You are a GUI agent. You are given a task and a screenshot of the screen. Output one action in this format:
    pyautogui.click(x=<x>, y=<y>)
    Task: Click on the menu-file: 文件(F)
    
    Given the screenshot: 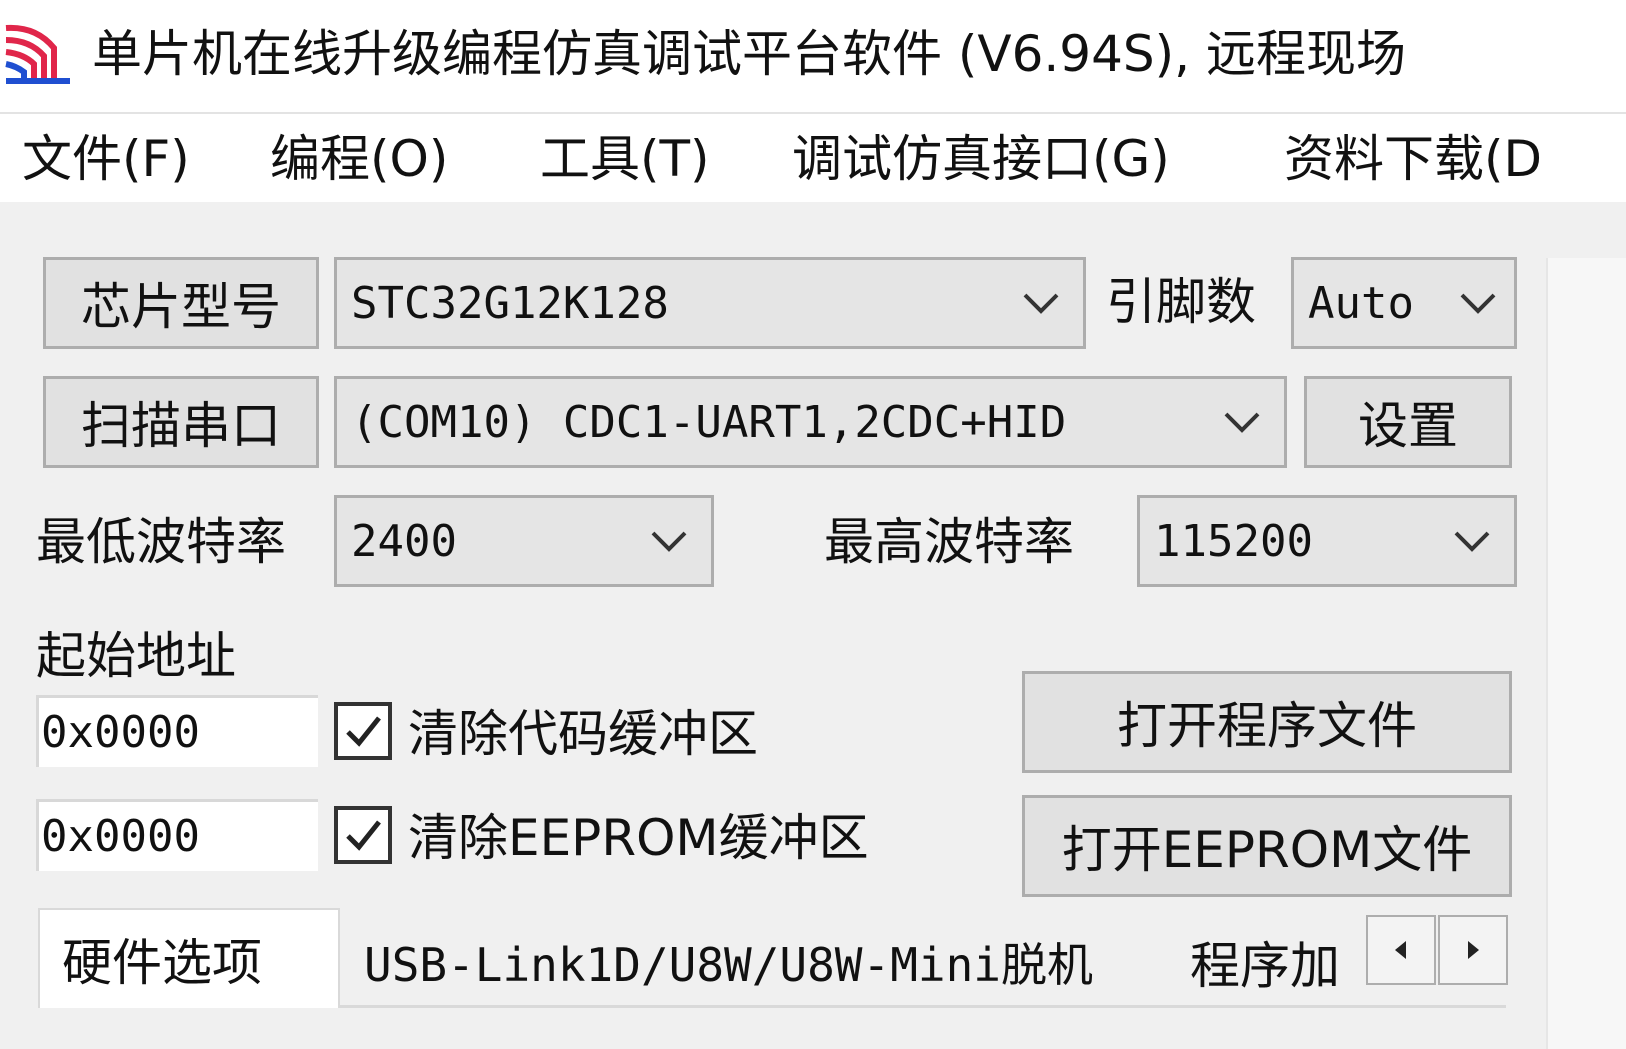 What is the action you would take?
    pyautogui.click(x=106, y=159)
    